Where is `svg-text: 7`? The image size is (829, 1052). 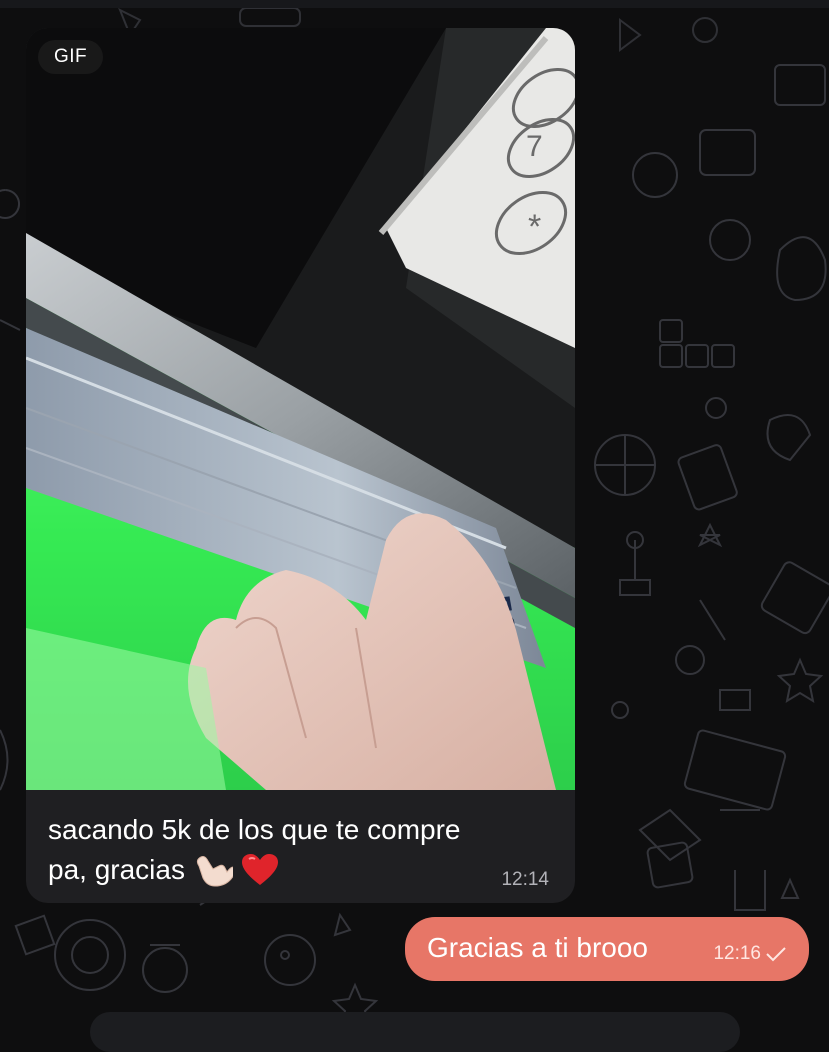
svg-text: 7 is located at coordinates (534, 146).